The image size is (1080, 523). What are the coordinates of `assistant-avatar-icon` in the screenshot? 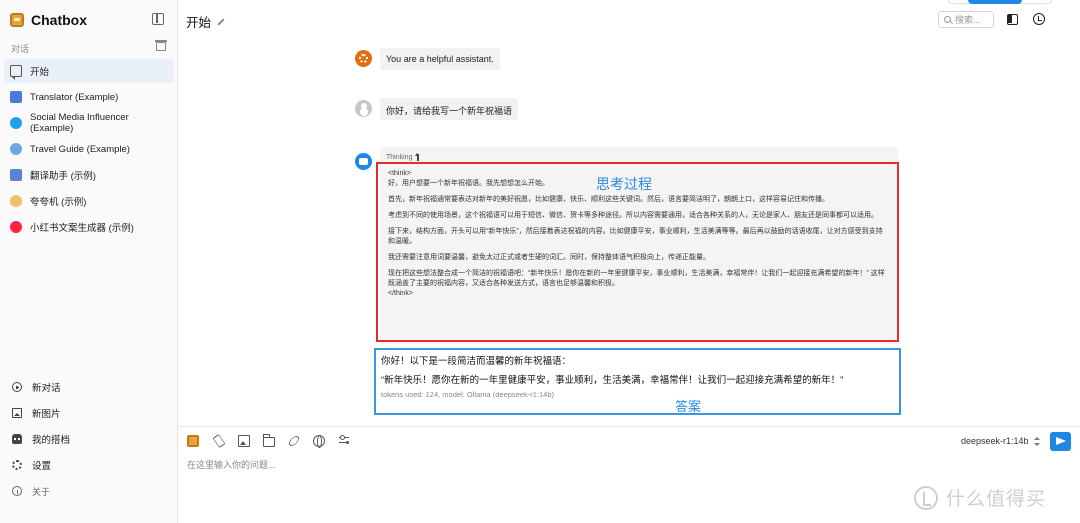 It's located at (363, 161).